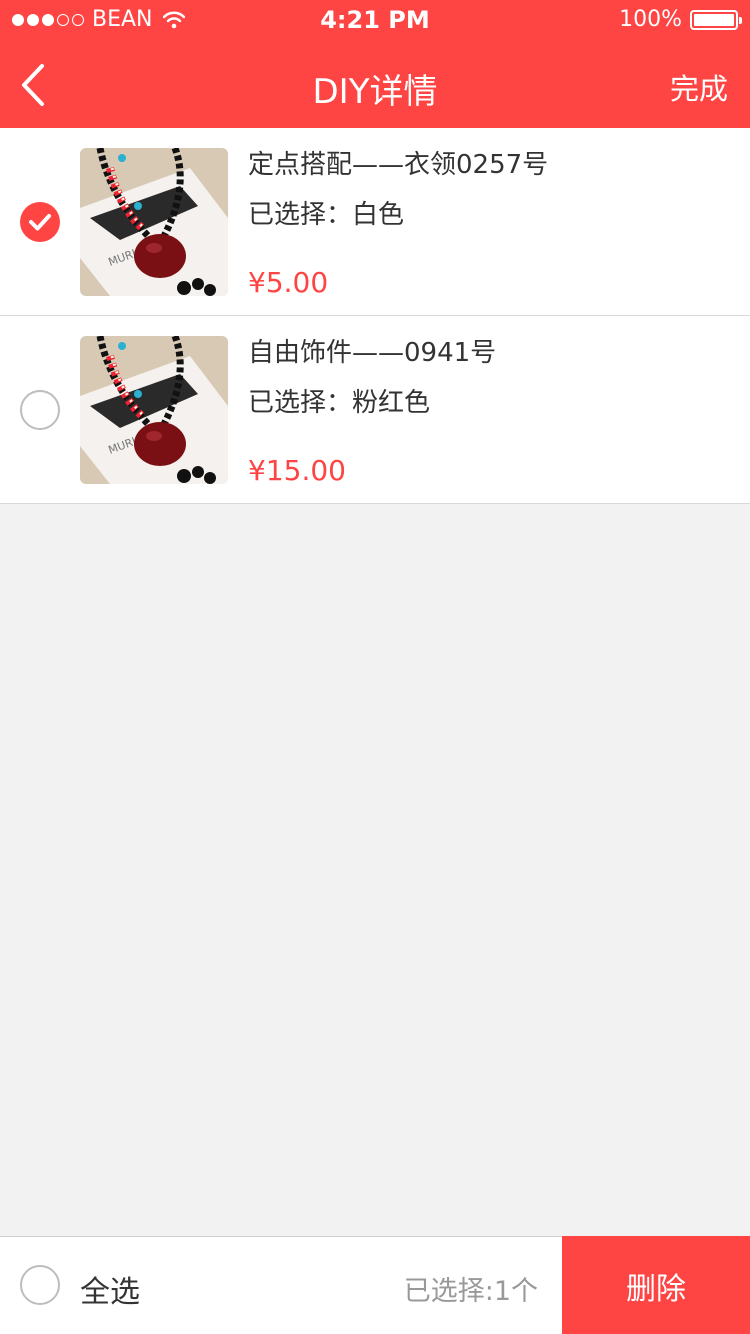  I want to click on item-option: 已选择：白色, so click(326, 215).